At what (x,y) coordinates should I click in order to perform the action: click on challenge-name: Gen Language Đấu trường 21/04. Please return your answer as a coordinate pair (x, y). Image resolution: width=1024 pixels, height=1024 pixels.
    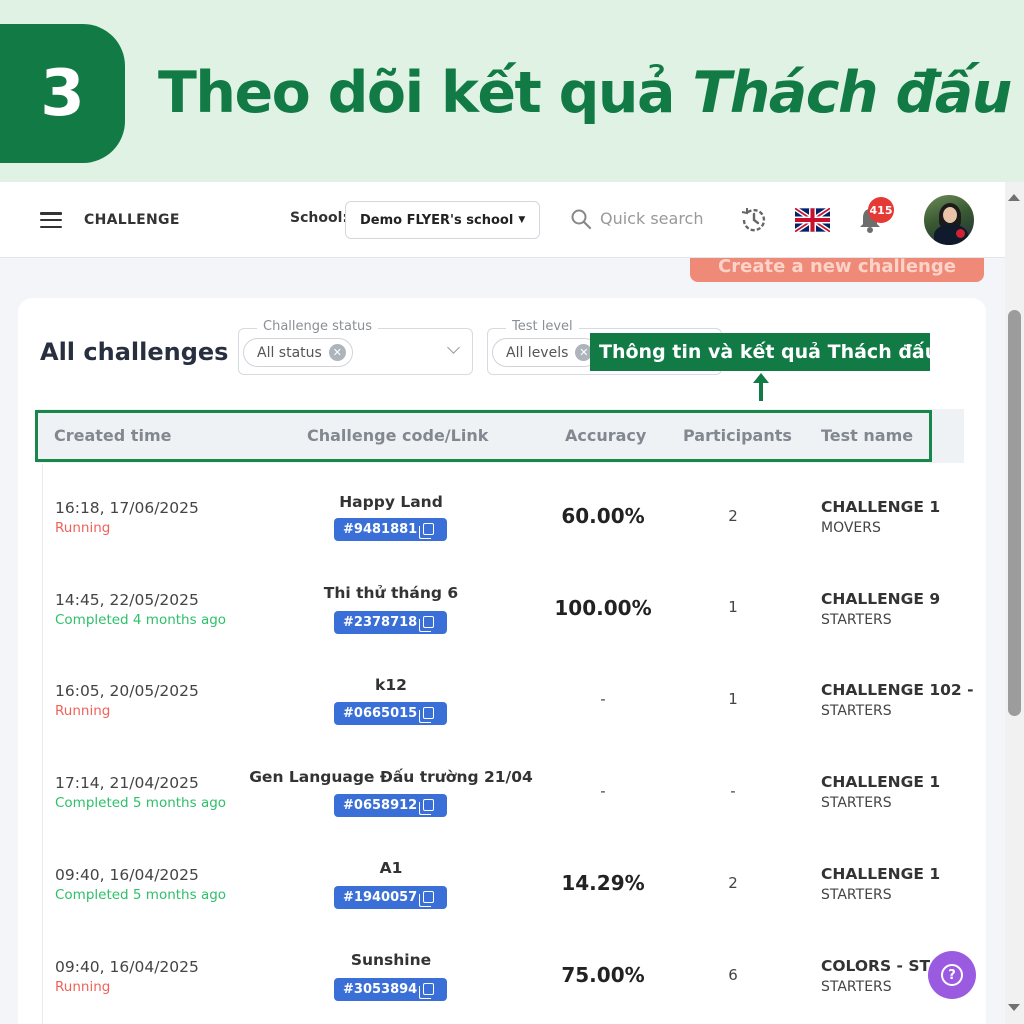
    Looking at the image, I should click on (391, 777).